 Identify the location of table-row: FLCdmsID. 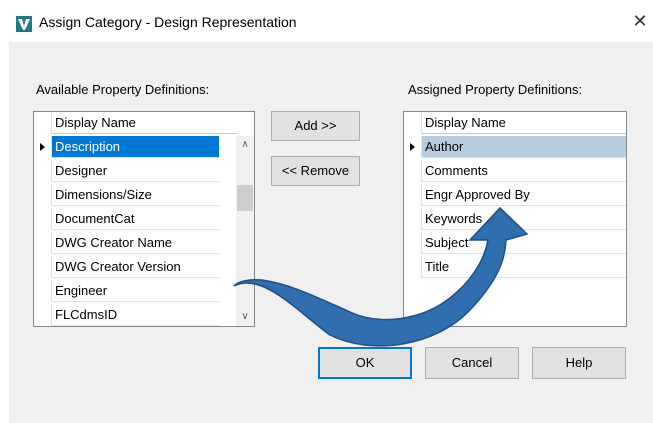
(126, 315).